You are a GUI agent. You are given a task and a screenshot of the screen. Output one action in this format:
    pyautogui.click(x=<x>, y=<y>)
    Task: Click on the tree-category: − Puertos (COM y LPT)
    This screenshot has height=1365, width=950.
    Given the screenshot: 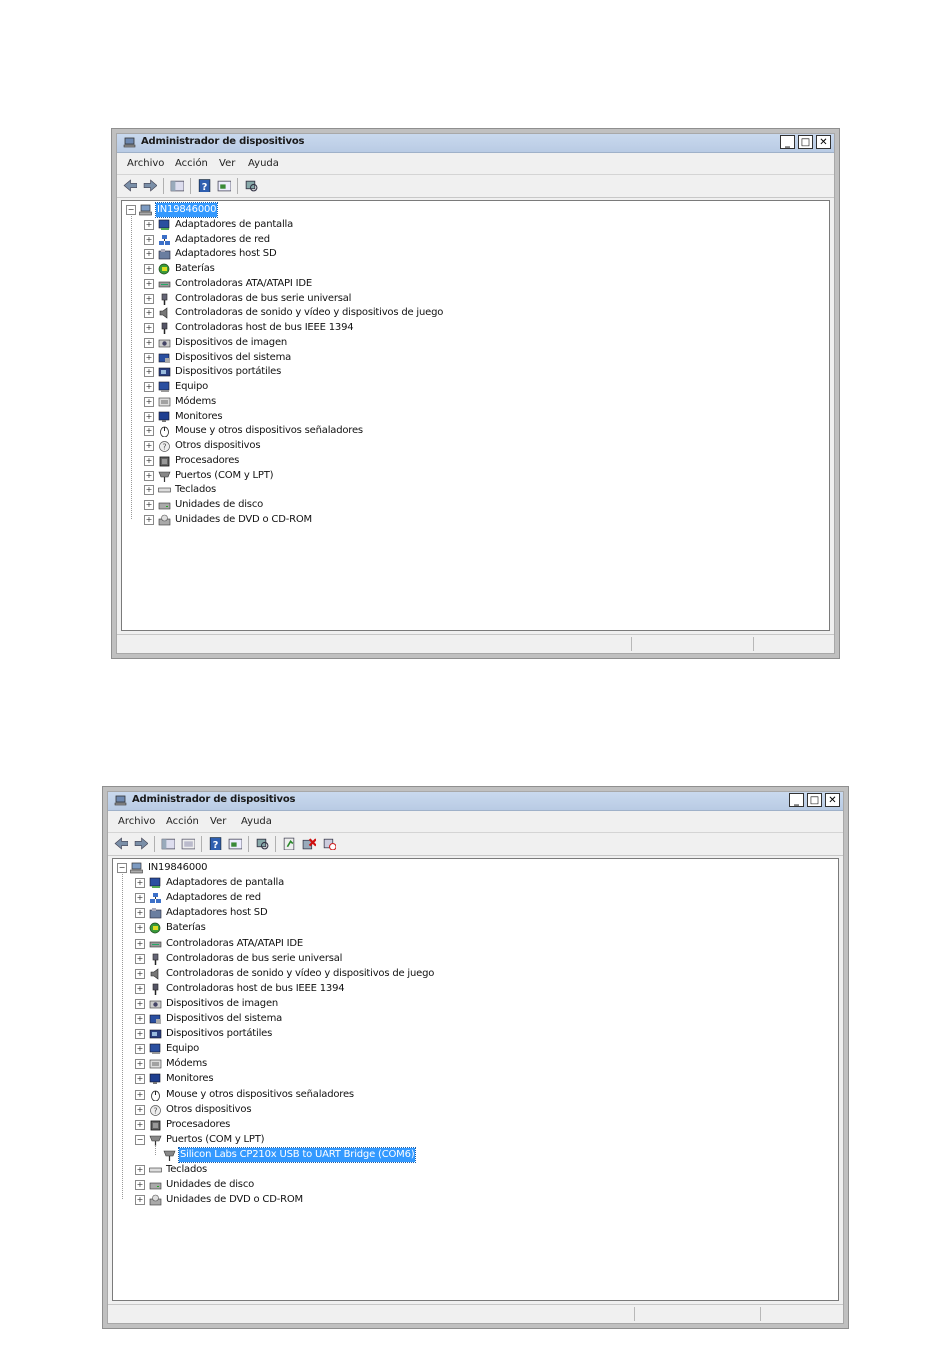 What is the action you would take?
    pyautogui.click(x=475, y=1140)
    